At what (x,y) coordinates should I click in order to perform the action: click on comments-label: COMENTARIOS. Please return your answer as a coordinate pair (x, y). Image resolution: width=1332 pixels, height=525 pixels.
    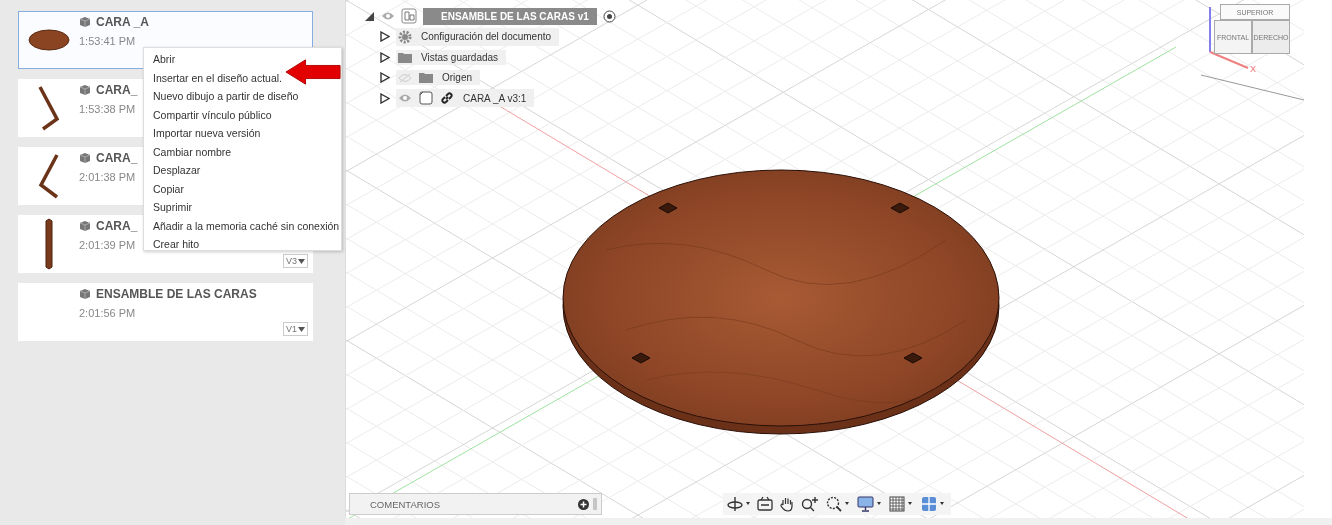
    Looking at the image, I should click on (406, 504).